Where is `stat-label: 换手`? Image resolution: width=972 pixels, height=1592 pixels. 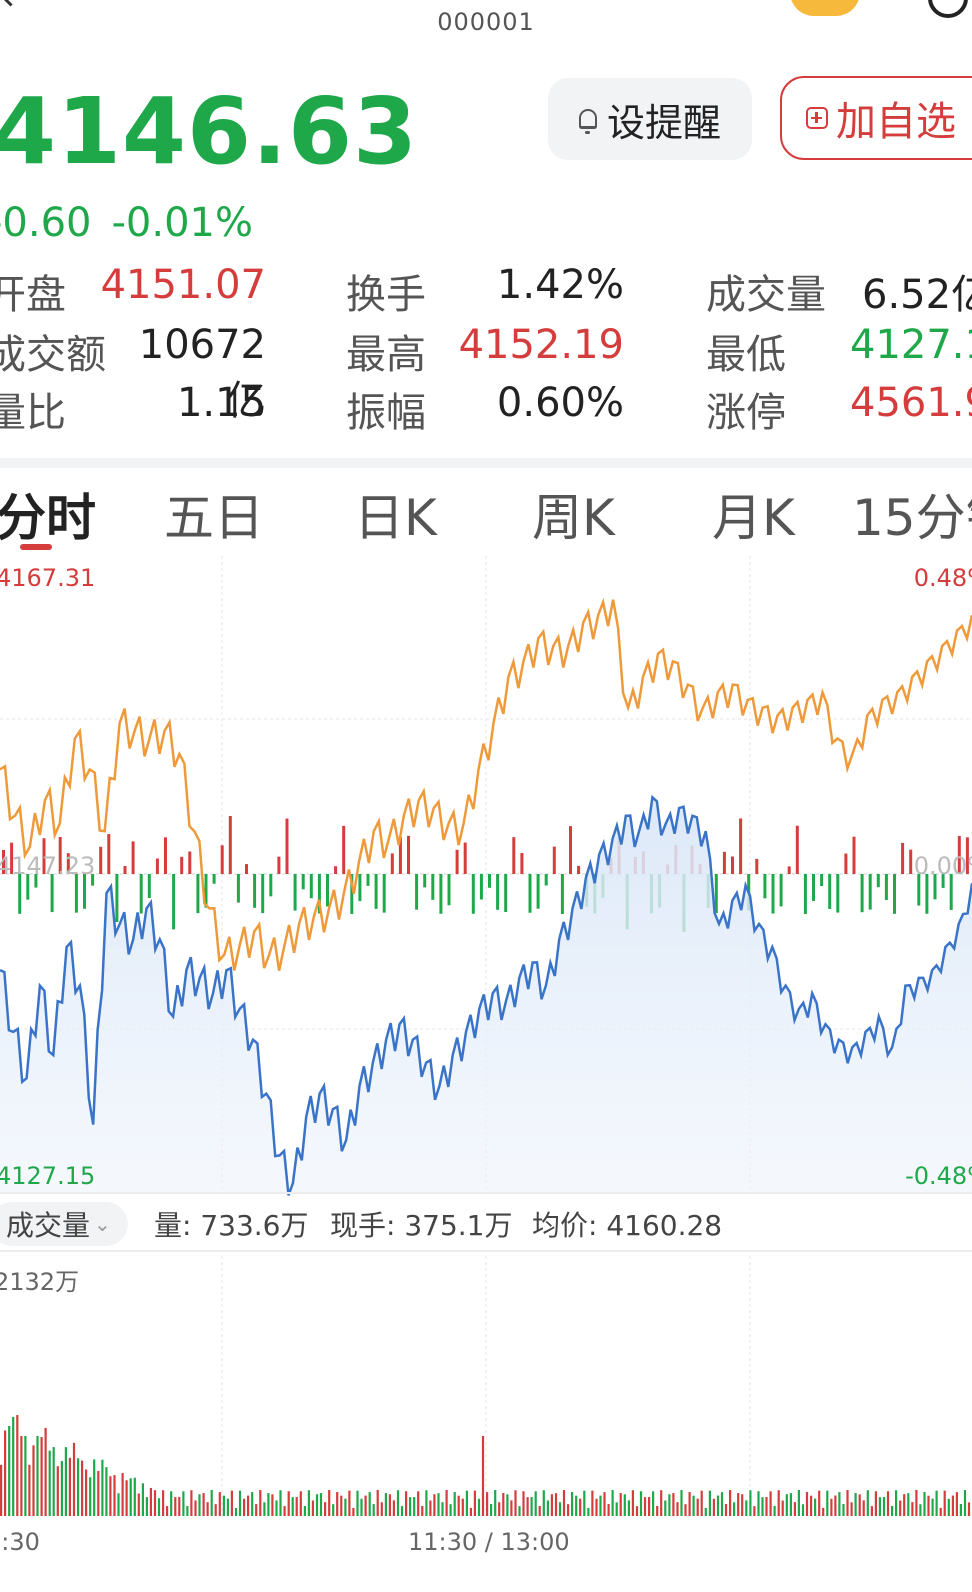 stat-label: 换手 is located at coordinates (386, 295).